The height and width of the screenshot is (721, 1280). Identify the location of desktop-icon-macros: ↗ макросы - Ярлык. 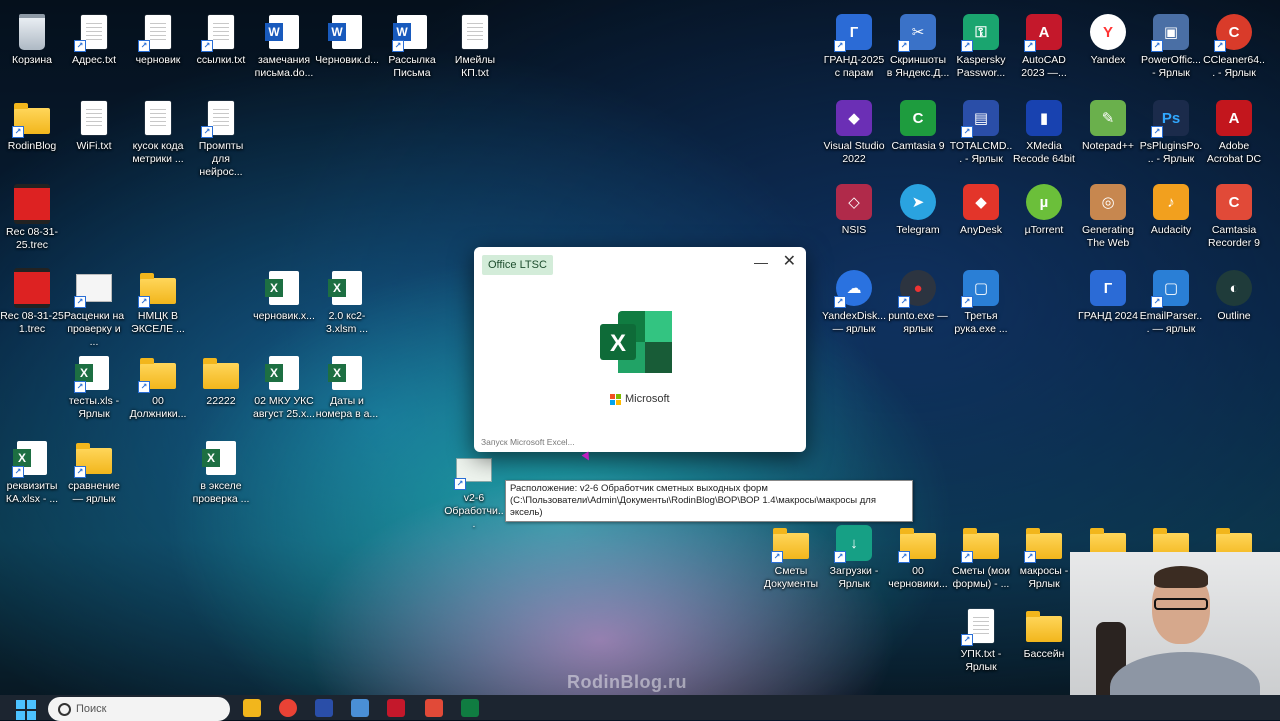
(1044, 558).